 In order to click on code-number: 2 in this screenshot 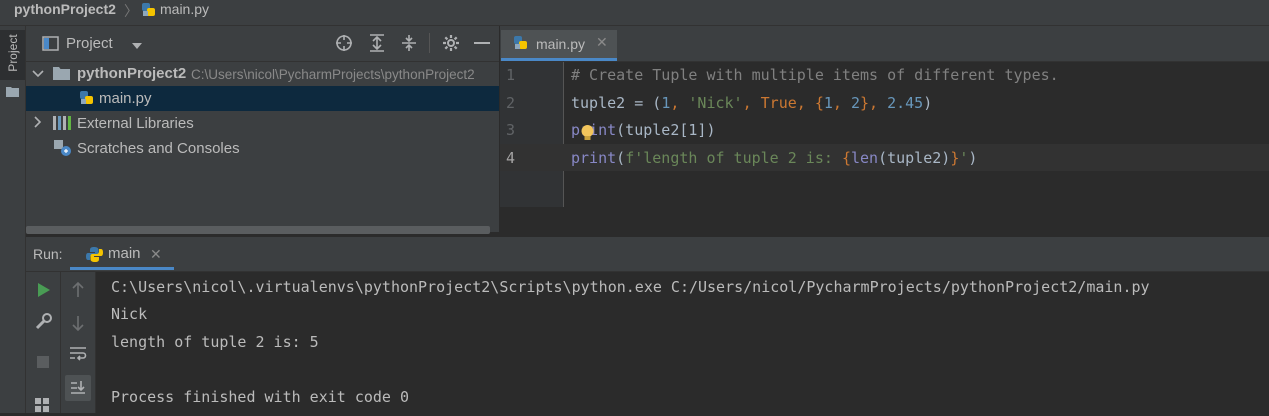, I will do `click(855, 103)`.